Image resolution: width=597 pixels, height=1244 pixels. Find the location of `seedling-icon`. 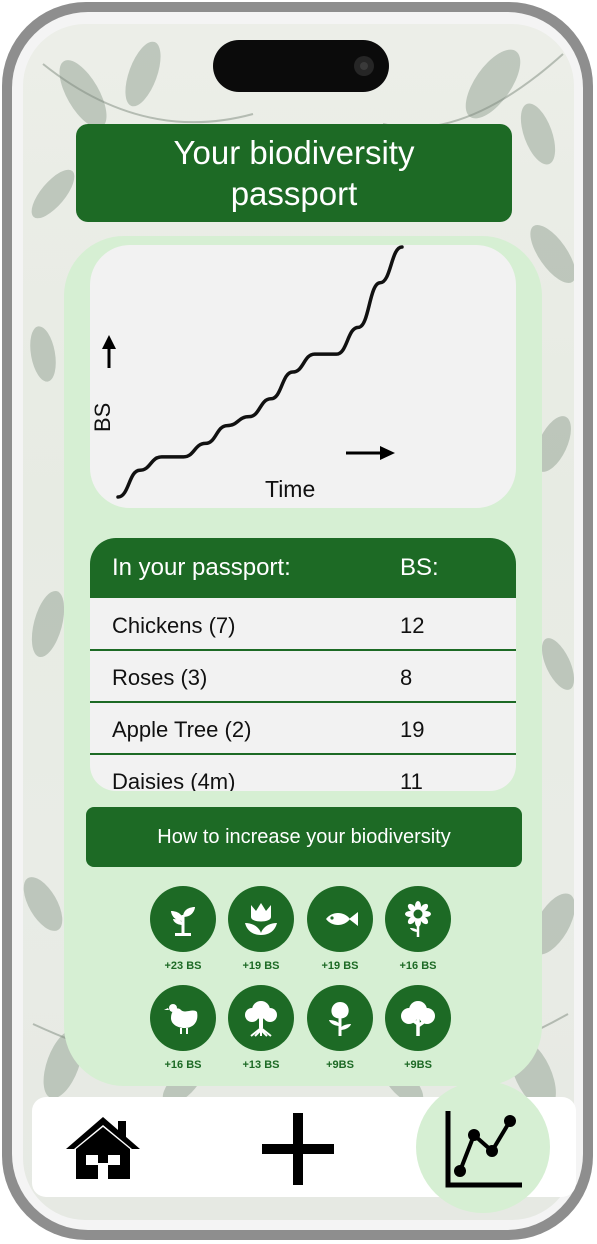

seedling-icon is located at coordinates (183, 921).